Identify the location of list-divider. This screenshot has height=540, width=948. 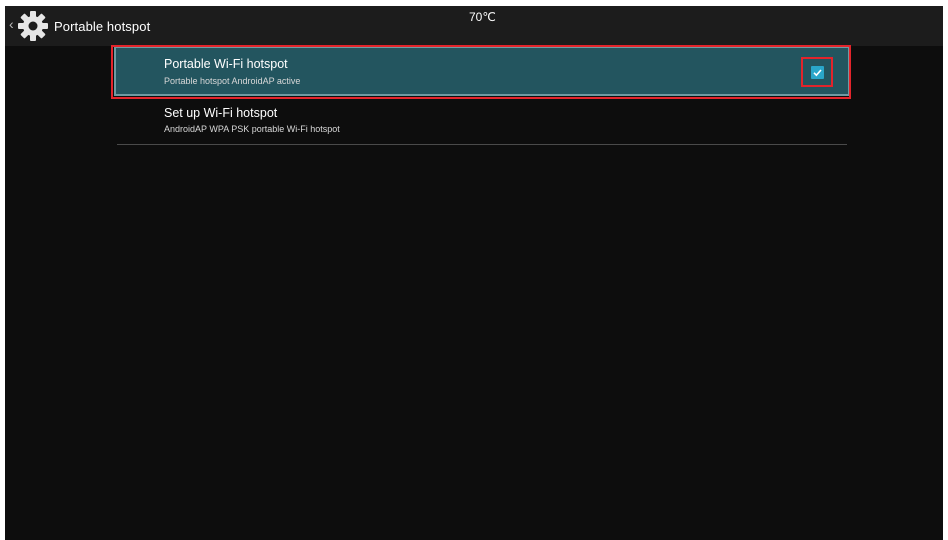
(482, 144).